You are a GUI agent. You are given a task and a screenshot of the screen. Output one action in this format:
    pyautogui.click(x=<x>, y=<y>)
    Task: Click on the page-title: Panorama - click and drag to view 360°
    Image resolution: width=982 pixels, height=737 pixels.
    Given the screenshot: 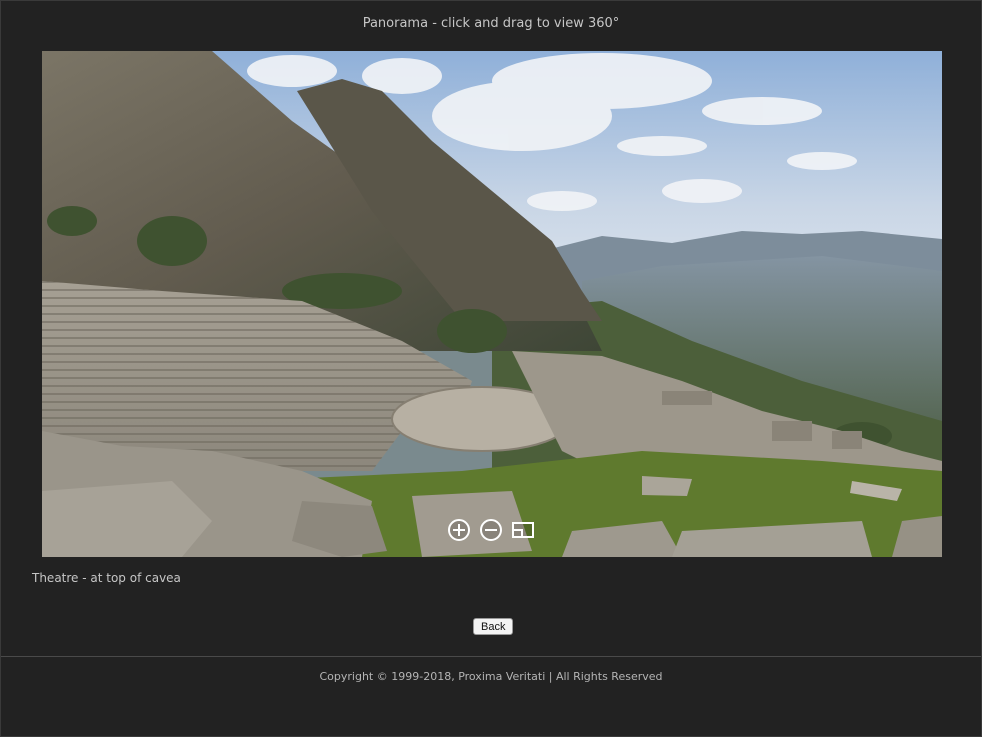 What is the action you would take?
    pyautogui.click(x=491, y=23)
    